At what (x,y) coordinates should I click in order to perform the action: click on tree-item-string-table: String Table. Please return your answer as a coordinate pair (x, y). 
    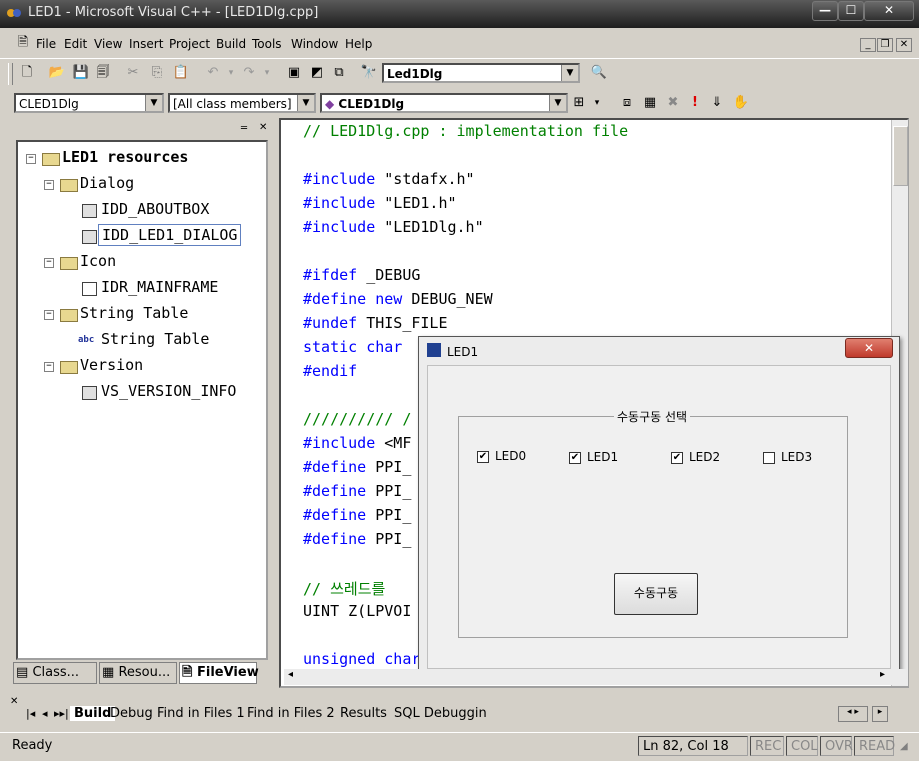
    Looking at the image, I should click on (155, 339).